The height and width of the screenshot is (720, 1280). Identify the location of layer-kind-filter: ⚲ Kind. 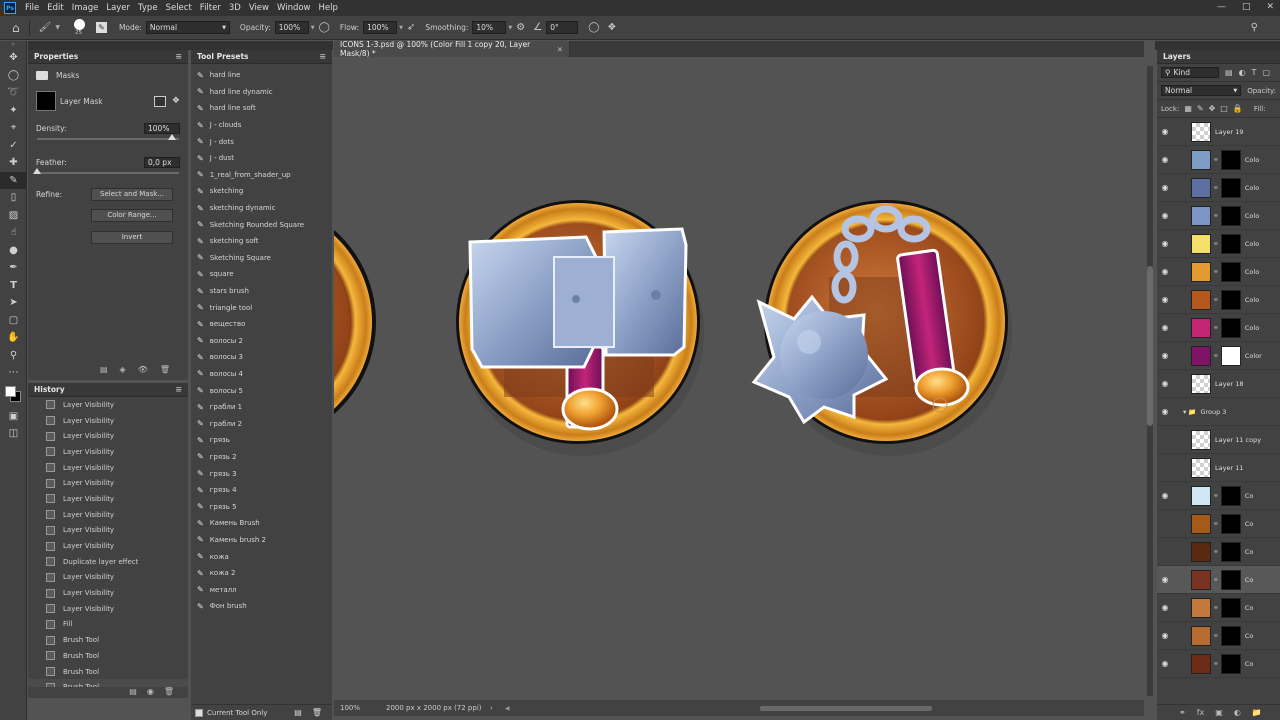
(1190, 72).